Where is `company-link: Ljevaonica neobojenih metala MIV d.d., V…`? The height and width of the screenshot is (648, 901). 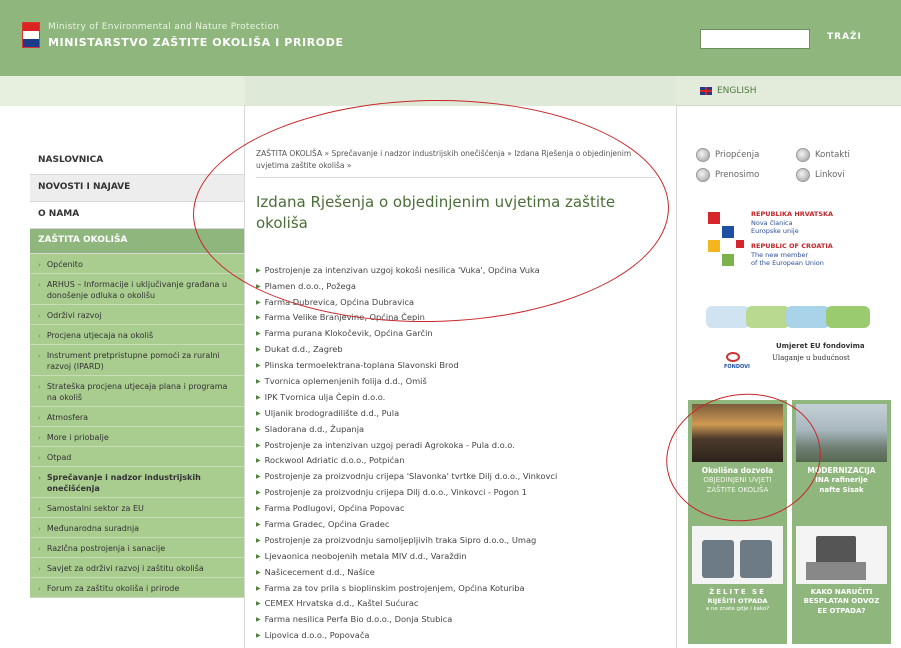 company-link: Ljevaonica neobojenih metala MIV d.d., V… is located at coordinates (461, 557).